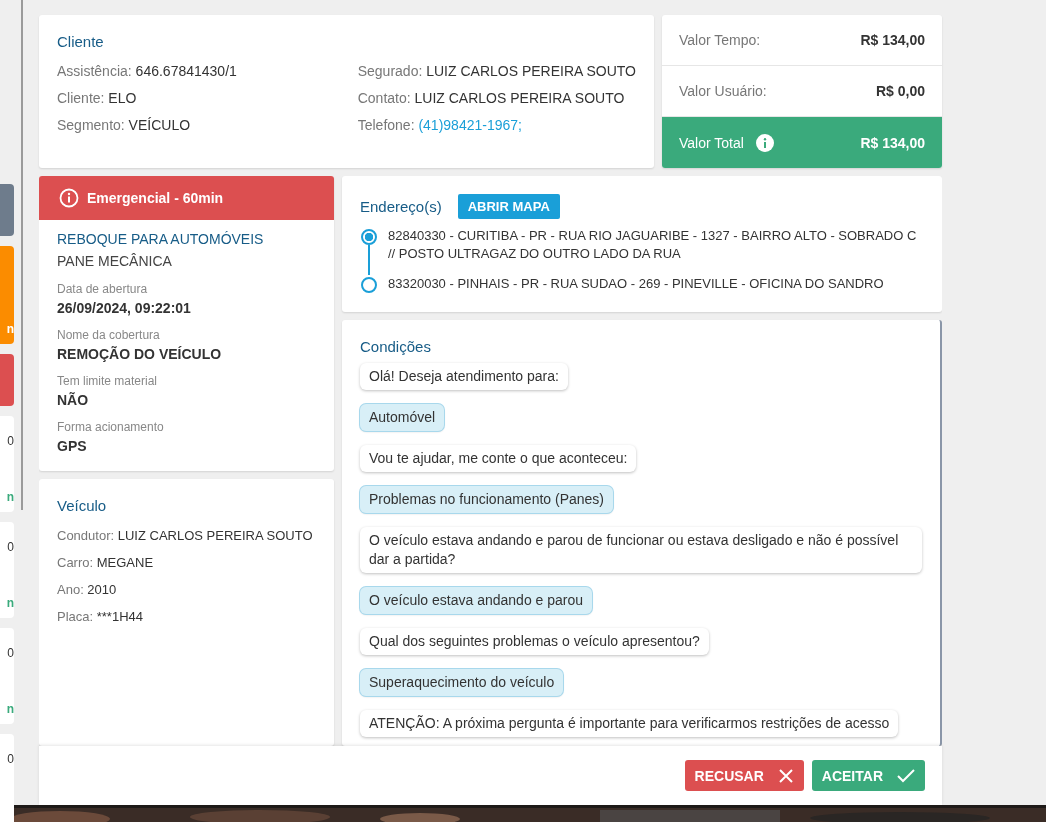 This screenshot has width=1046, height=822. I want to click on question-bubble: Vou te ajudar, me conte o que aconteceu:, so click(498, 458).